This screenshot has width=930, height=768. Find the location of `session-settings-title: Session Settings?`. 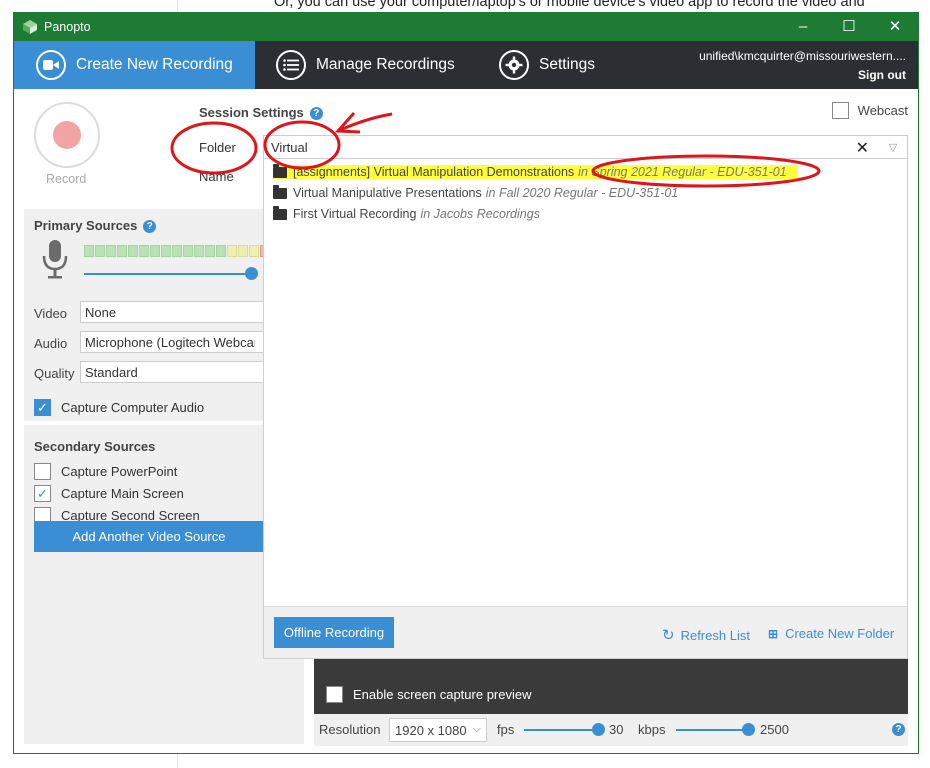

session-settings-title: Session Settings? is located at coordinates (261, 113).